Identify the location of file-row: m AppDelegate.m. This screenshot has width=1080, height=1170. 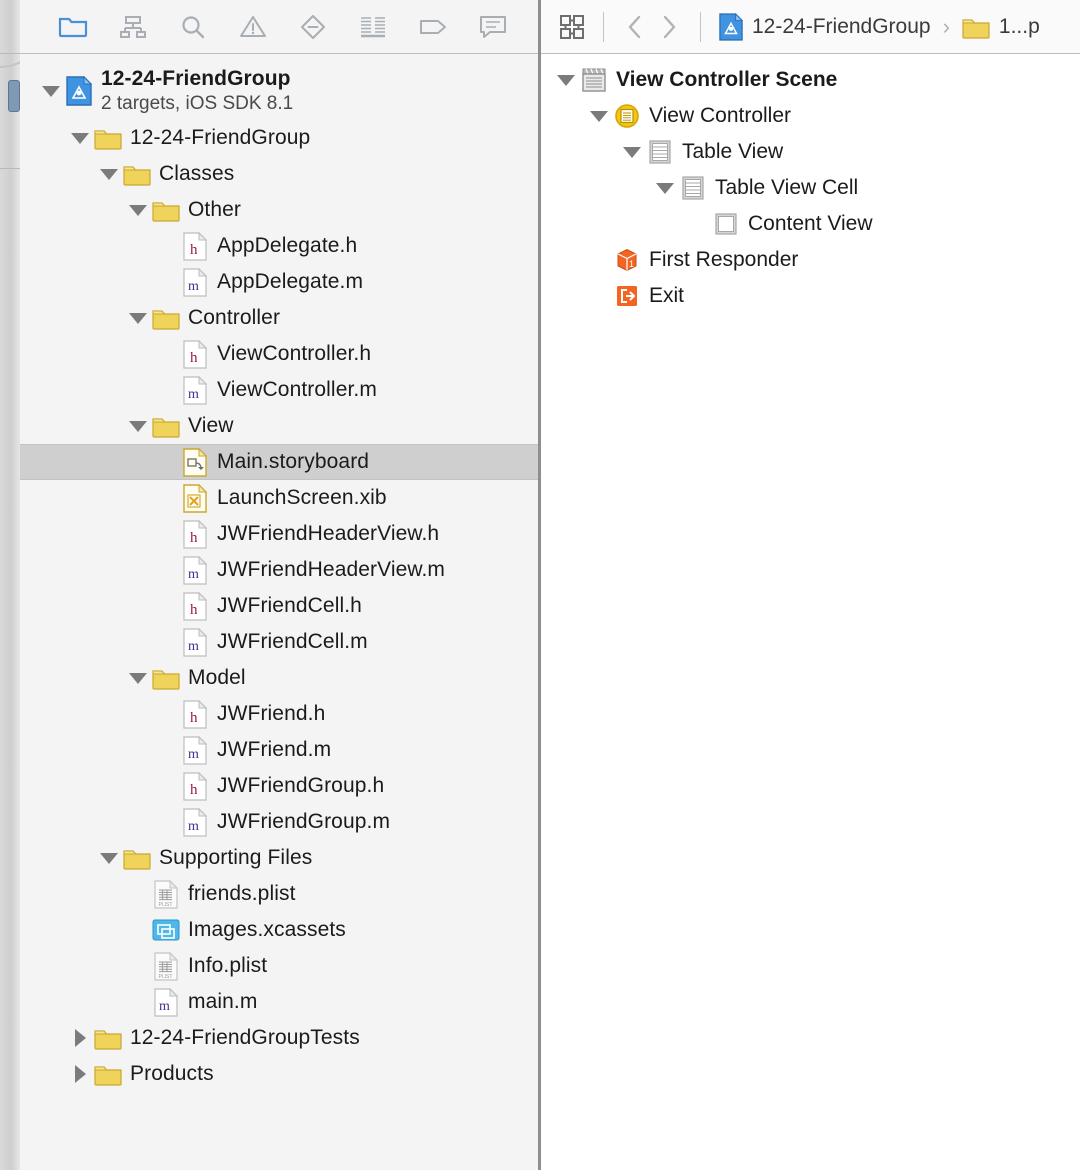
(279, 282).